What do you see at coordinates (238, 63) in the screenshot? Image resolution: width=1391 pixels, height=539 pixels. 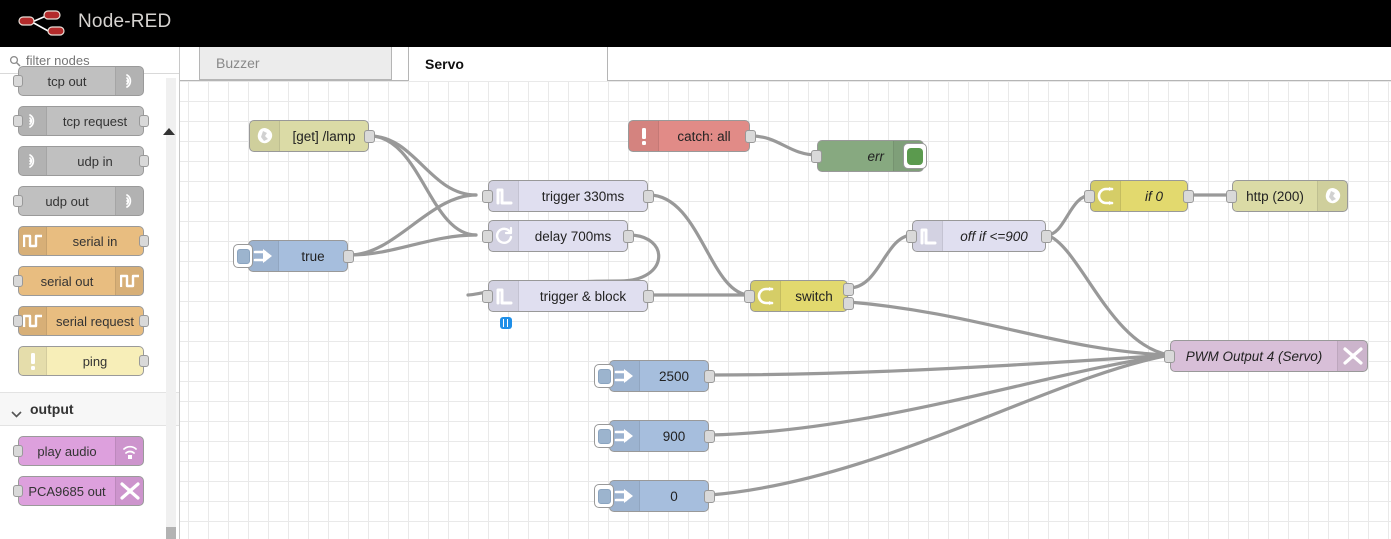 I see `flow-tab-label: Buzzer` at bounding box center [238, 63].